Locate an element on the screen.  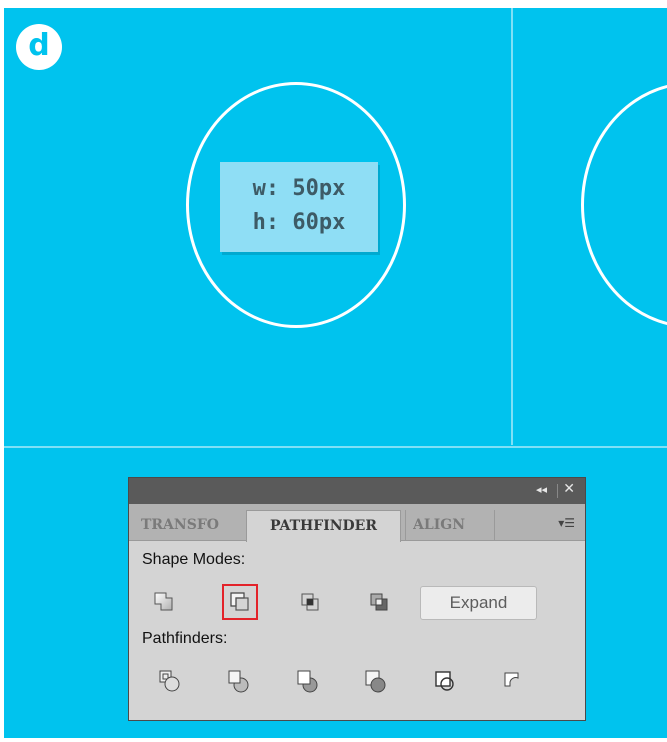
intersect-icon is located at coordinates (310, 602).